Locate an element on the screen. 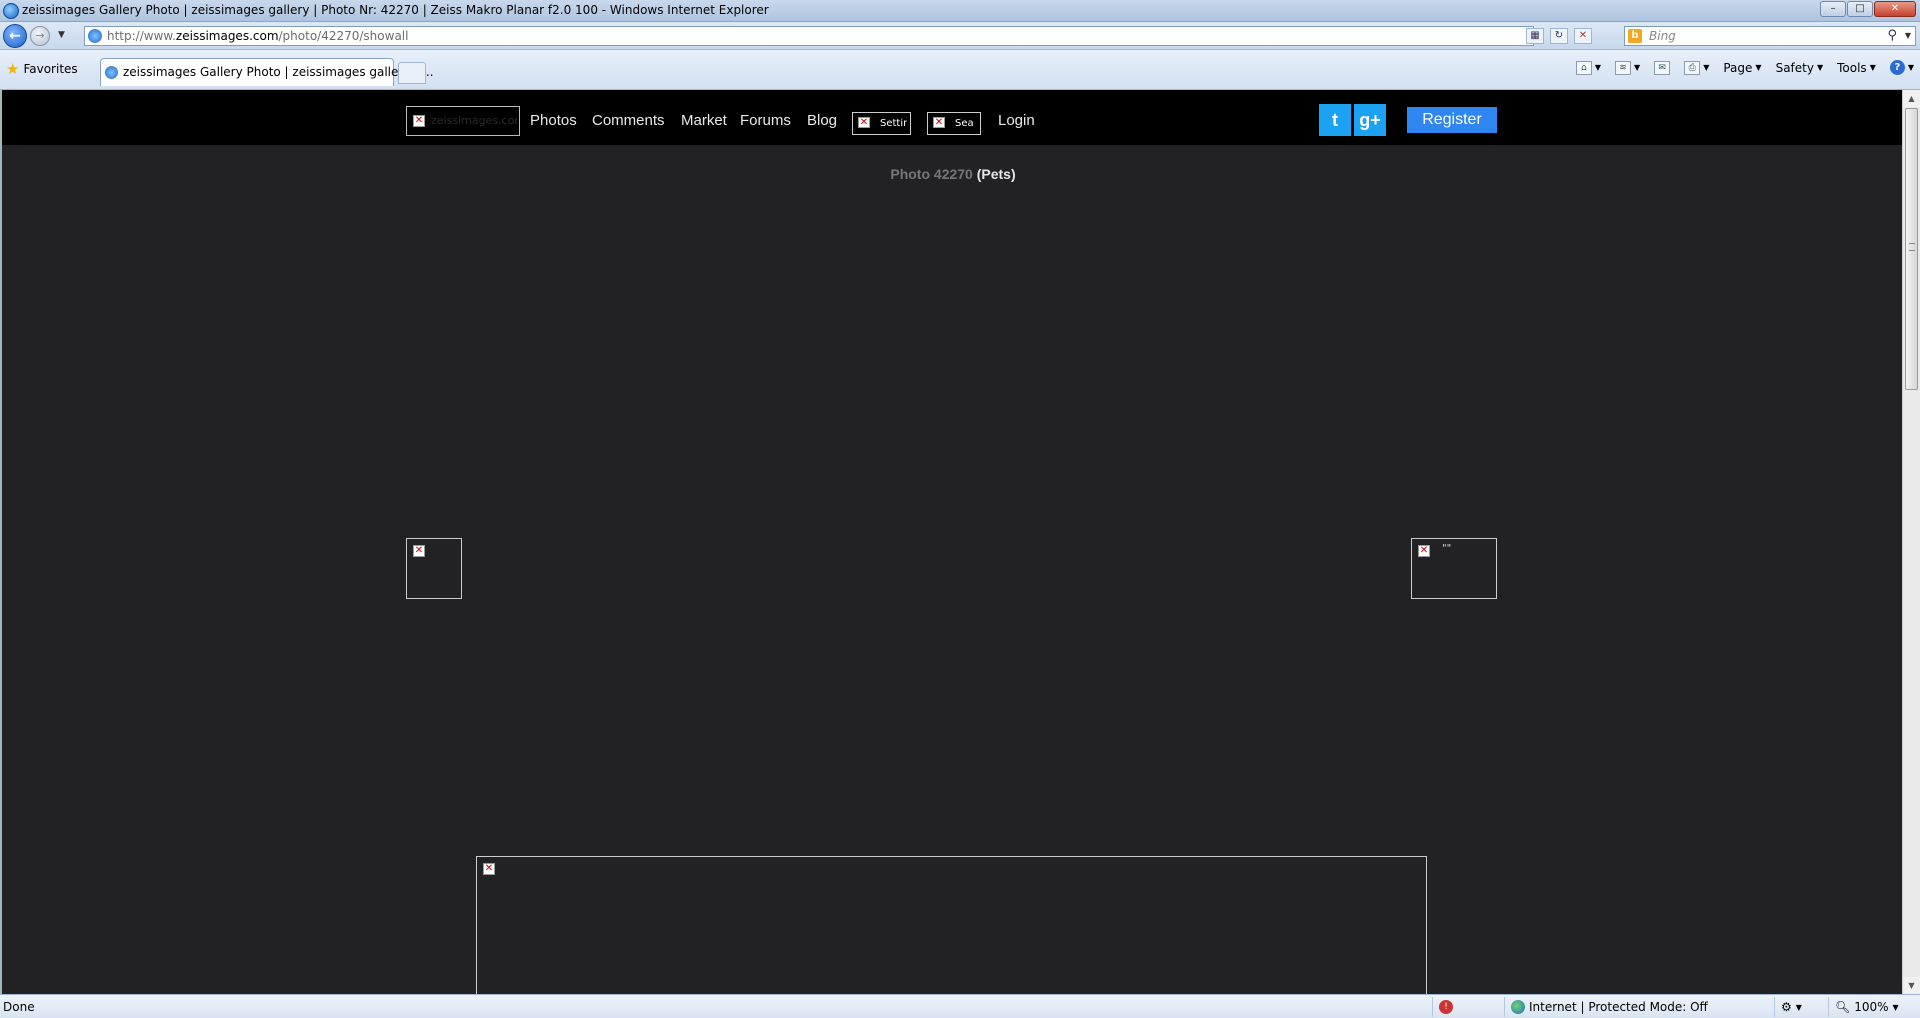 The height and width of the screenshot is (1018, 1920). privacy-shield-icon: ! is located at coordinates (1446, 1007).